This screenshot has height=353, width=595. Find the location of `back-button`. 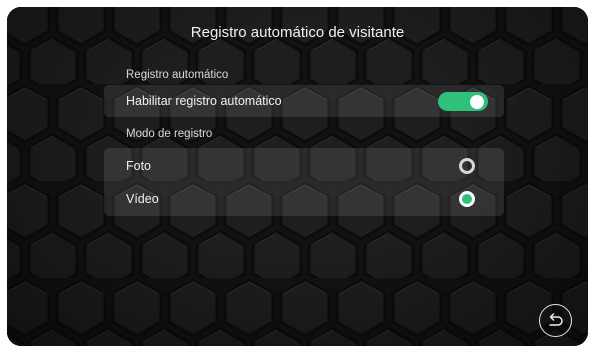

back-button is located at coordinates (555, 320).